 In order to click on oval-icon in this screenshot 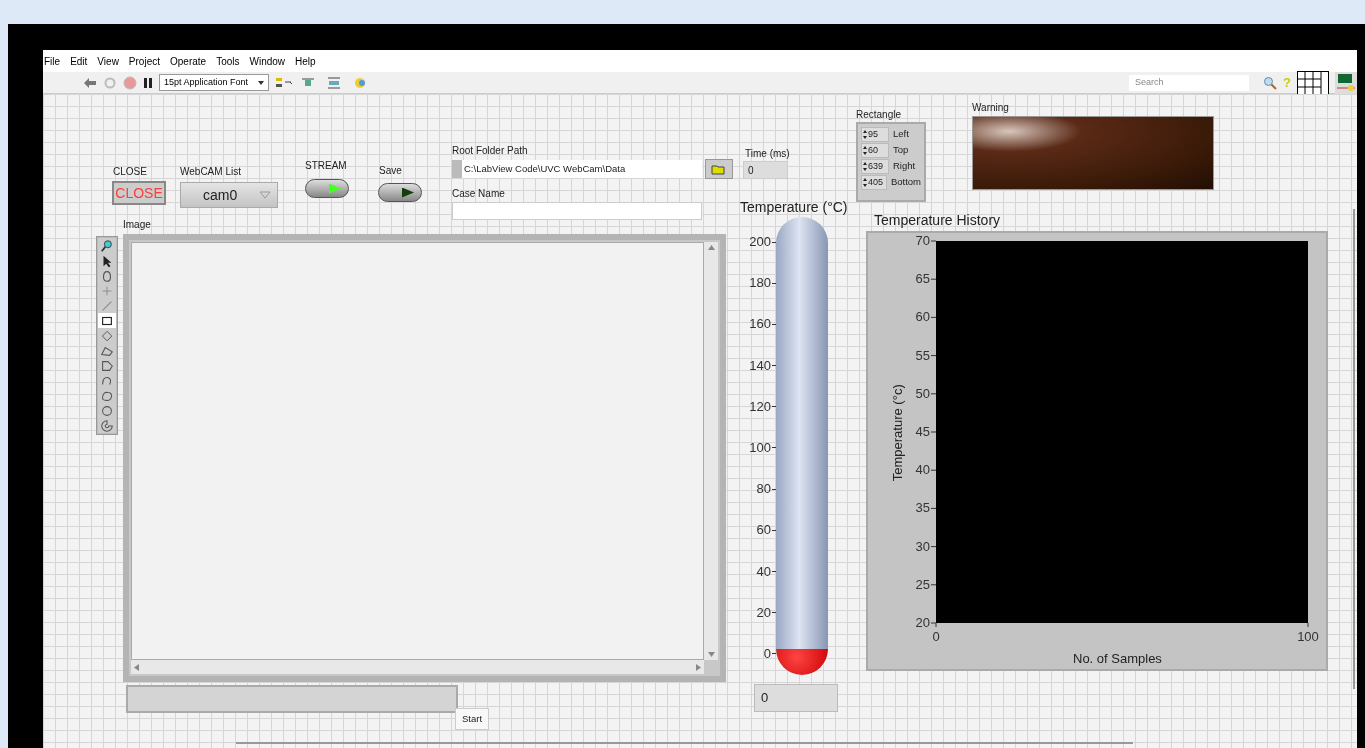, I will do `click(107, 410)`.